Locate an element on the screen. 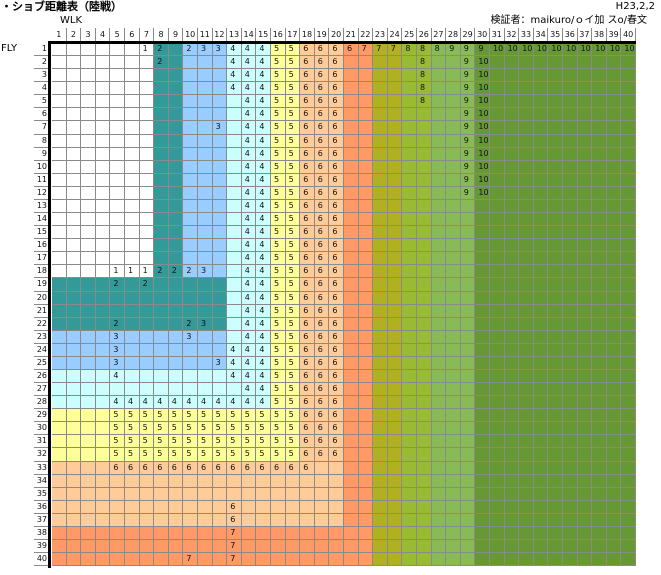  table-cell: 10 is located at coordinates (482, 128).